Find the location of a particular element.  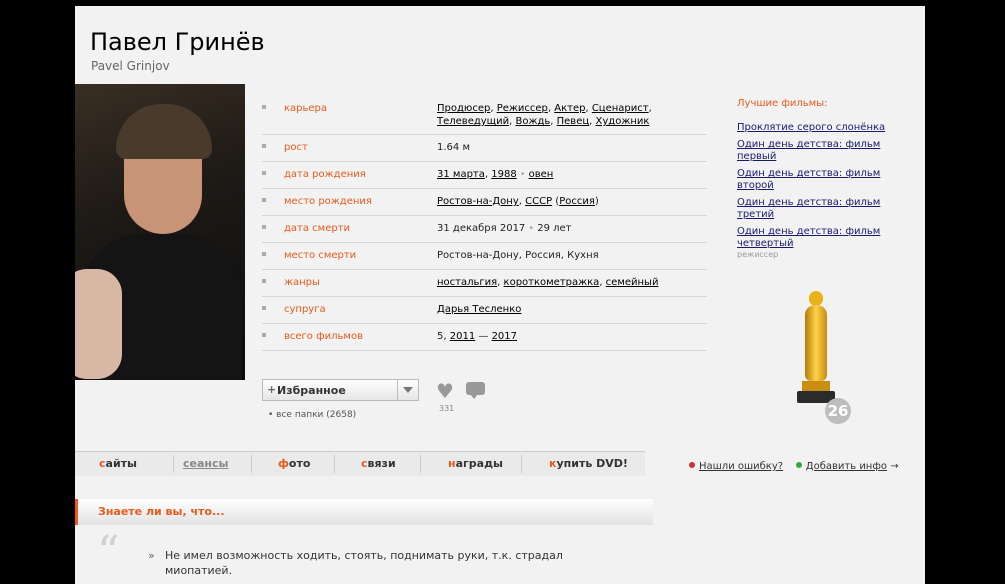

chevron-down-icon is located at coordinates (407, 390).